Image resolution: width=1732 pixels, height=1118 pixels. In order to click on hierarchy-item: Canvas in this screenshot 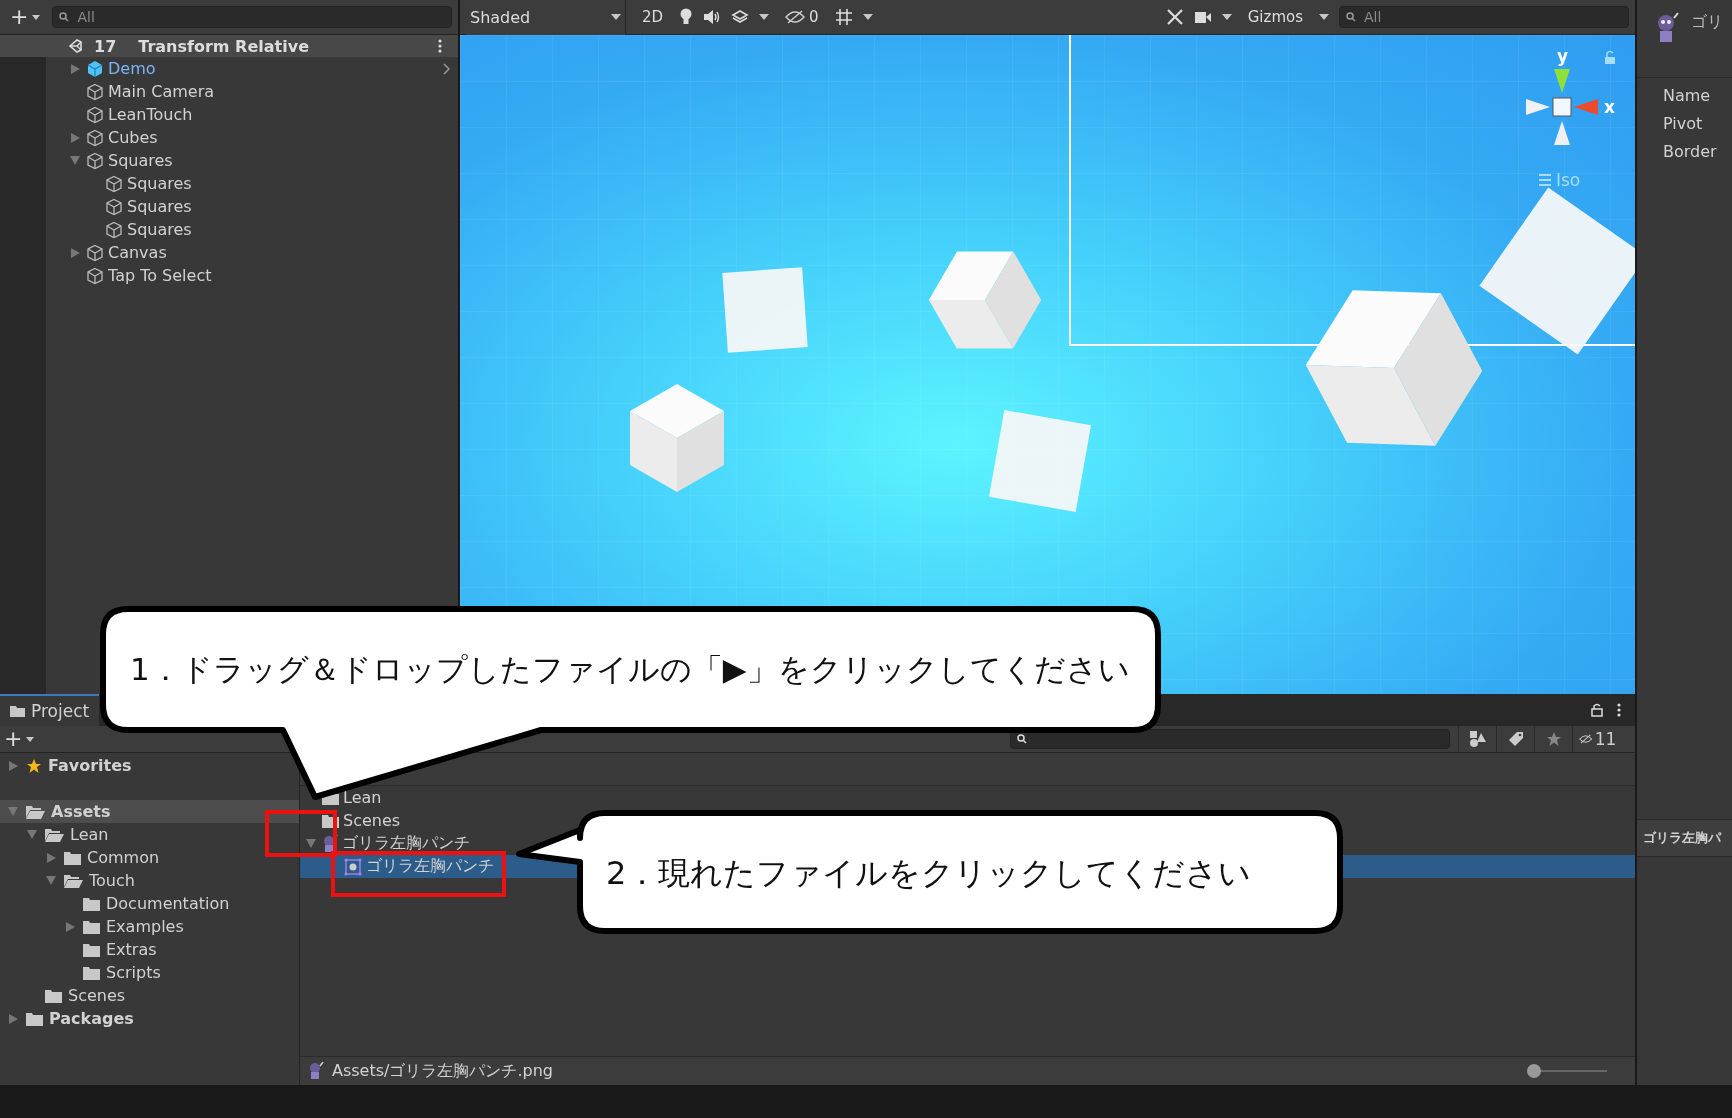, I will do `click(137, 252)`.